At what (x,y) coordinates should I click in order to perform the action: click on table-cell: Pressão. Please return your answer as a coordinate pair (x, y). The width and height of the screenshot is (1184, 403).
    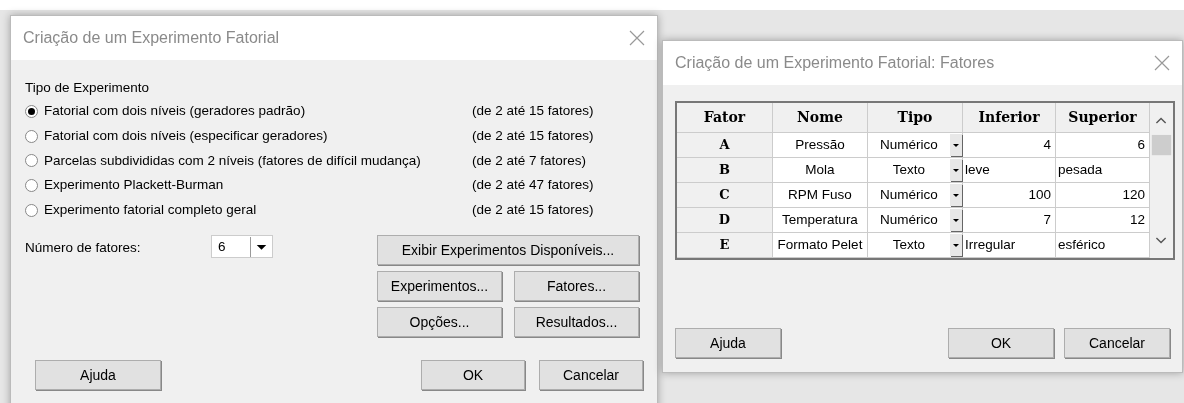
    Looking at the image, I should click on (820, 145).